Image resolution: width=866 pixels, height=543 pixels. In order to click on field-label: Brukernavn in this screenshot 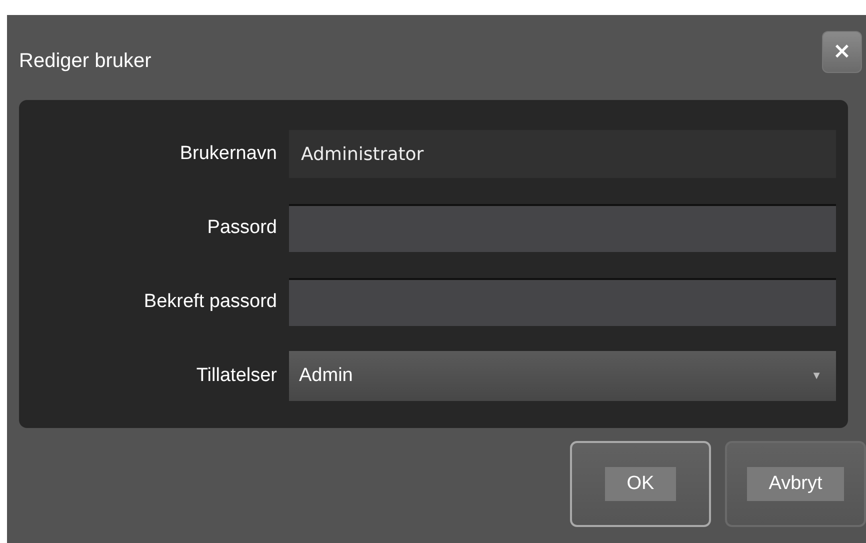, I will do `click(227, 154)`.